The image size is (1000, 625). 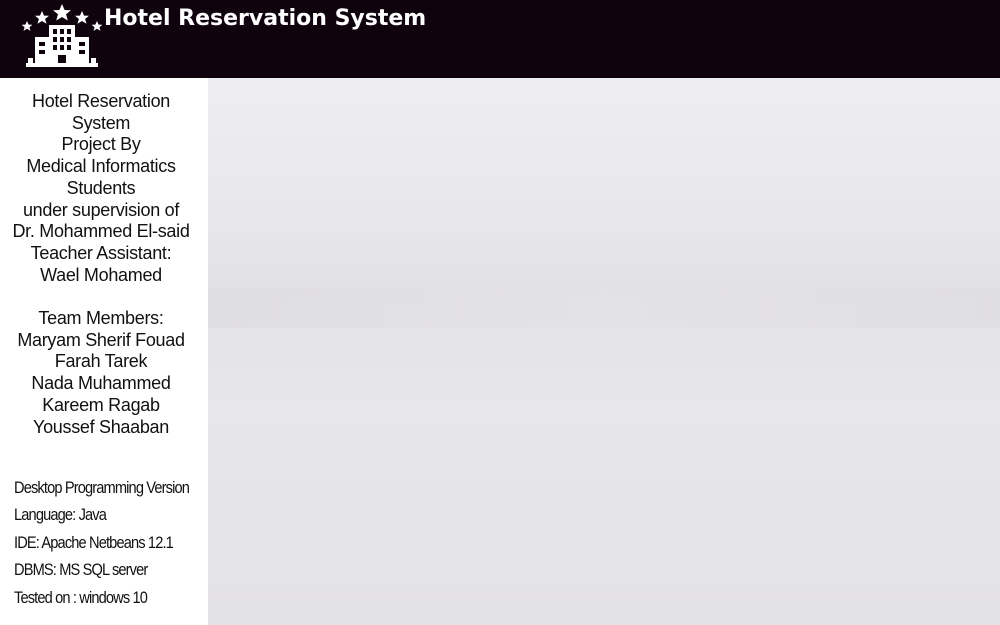 I want to click on tech-line: IDE: Apache Netbeans 12.1, so click(x=94, y=542).